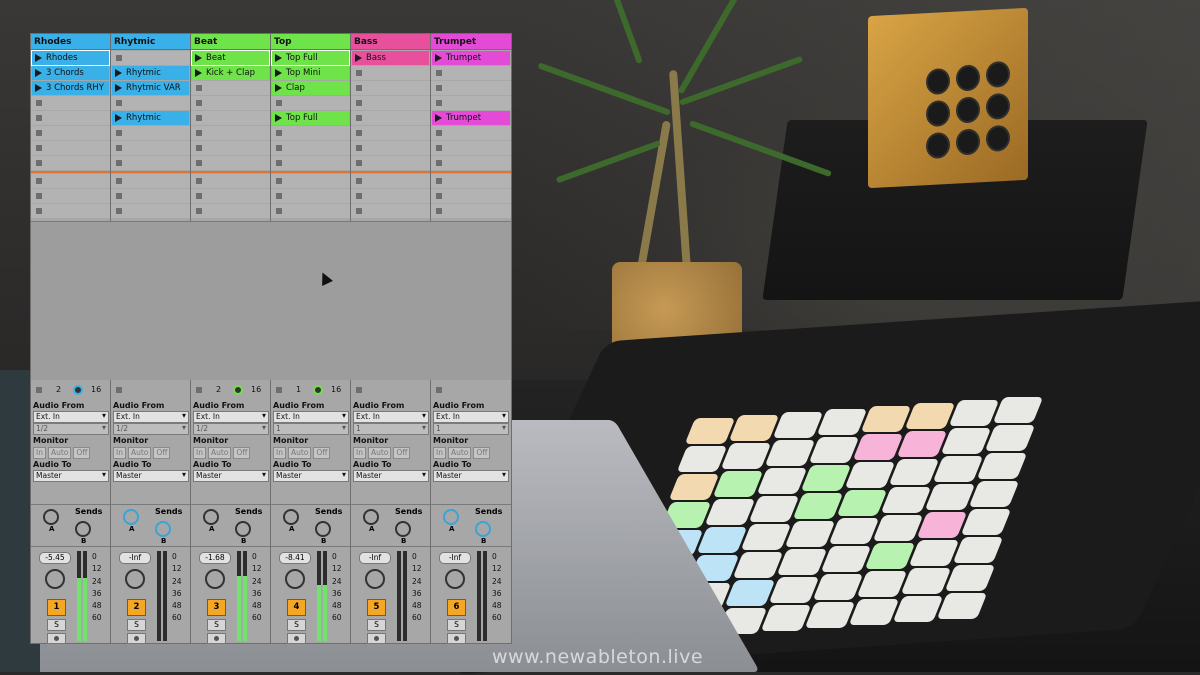  What do you see at coordinates (56, 607) in the screenshot?
I see `track-activator-button: 1` at bounding box center [56, 607].